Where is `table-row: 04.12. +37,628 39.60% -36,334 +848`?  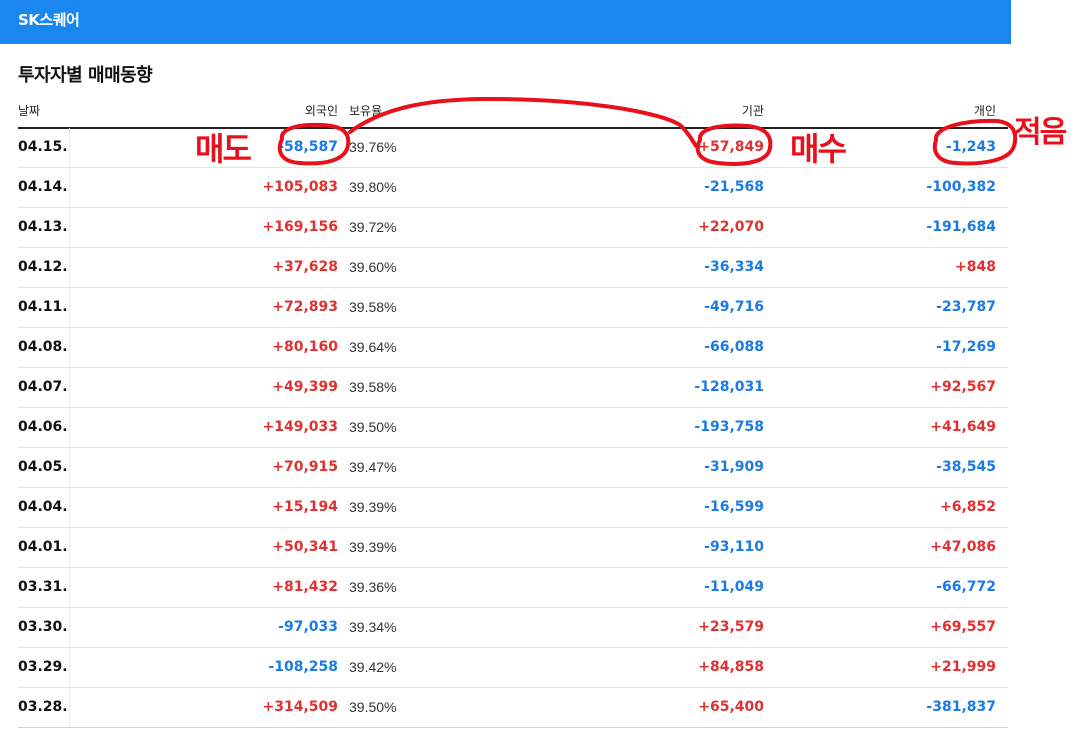
table-row: 04.12. +37,628 39.60% -36,334 +848 is located at coordinates (513, 268).